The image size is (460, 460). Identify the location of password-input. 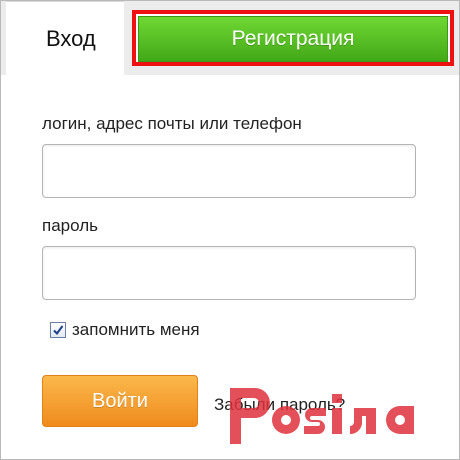
(229, 273).